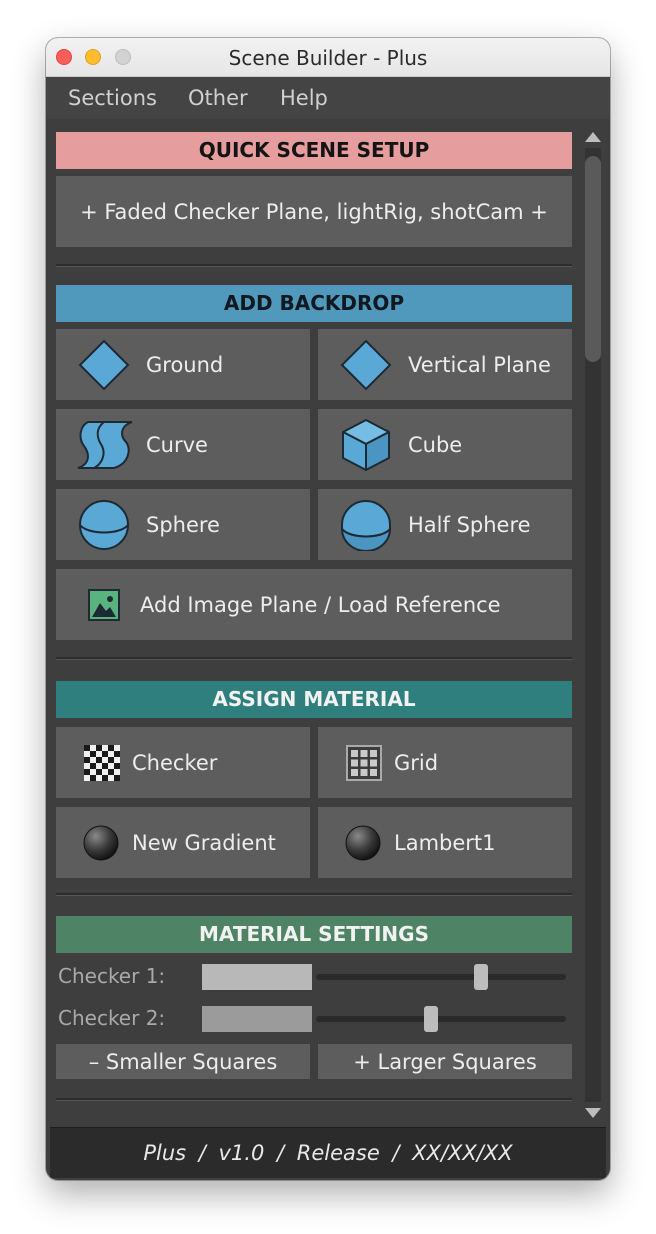  I want to click on quick-setup-header: QUICK SCENE SETUP, so click(314, 150).